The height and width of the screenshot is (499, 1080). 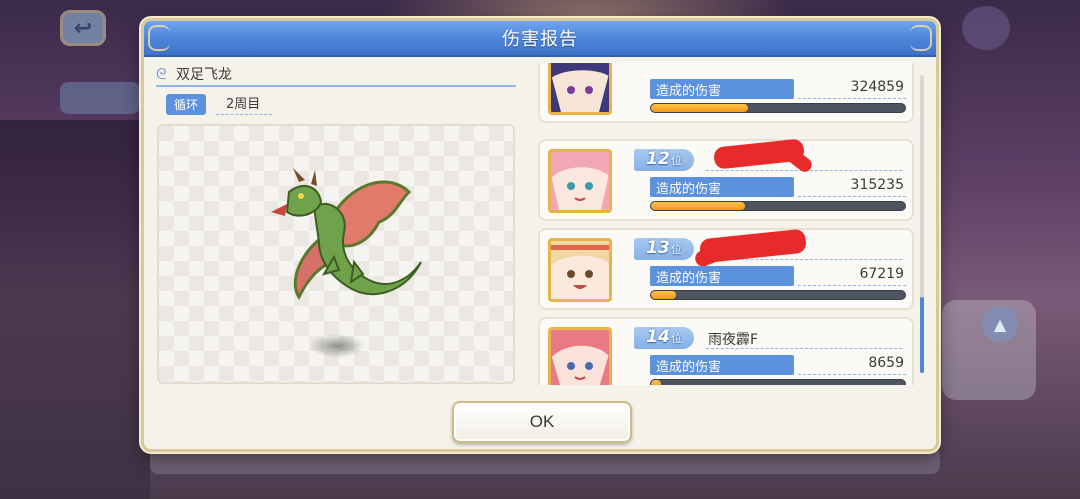 I want to click on boss-name: 双足飞龙, so click(x=204, y=75).